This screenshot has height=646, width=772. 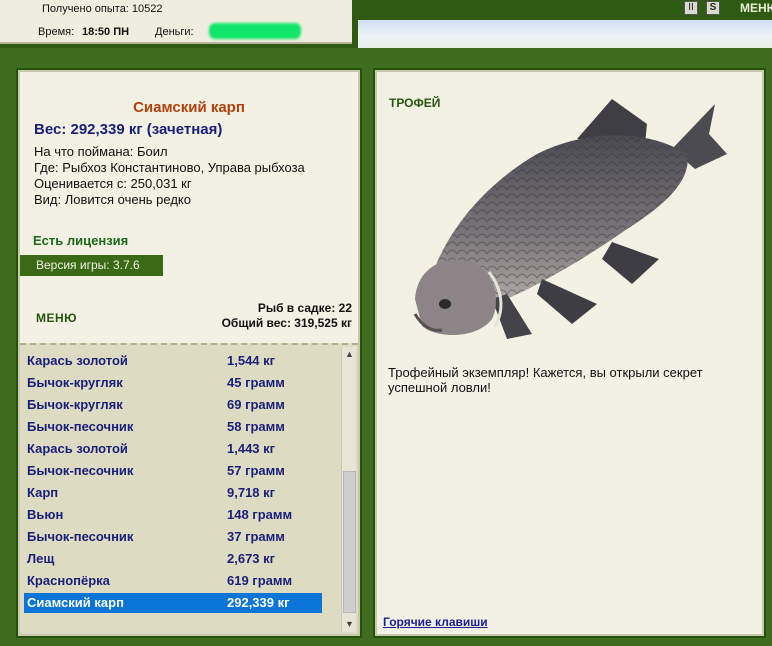 I want to click on list-item: Карась золотой 1,544 кг, so click(x=173, y=361).